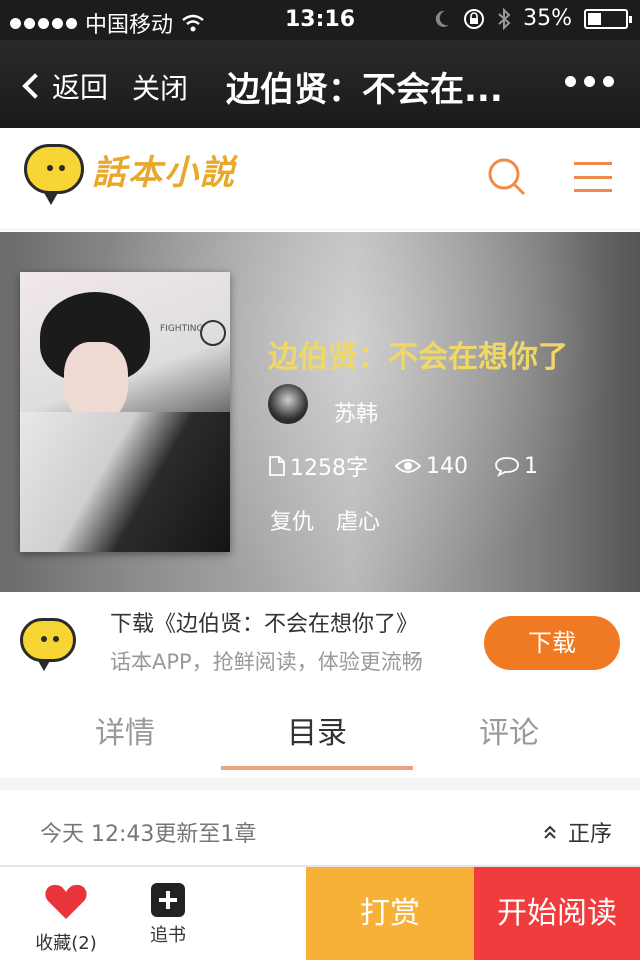 This screenshot has width=640, height=960. I want to click on battery-icon, so click(608, 18).